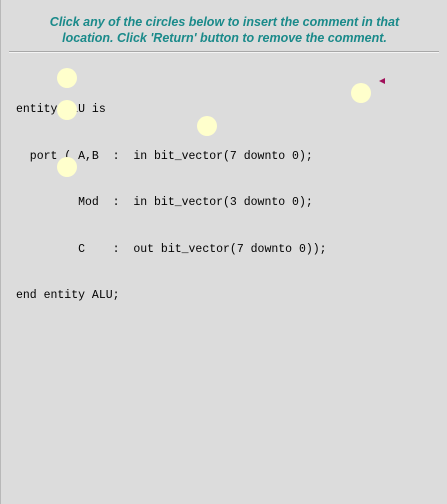 The height and width of the screenshot is (504, 447). What do you see at coordinates (68, 295) in the screenshot?
I see `code-line: end entity ALU;` at bounding box center [68, 295].